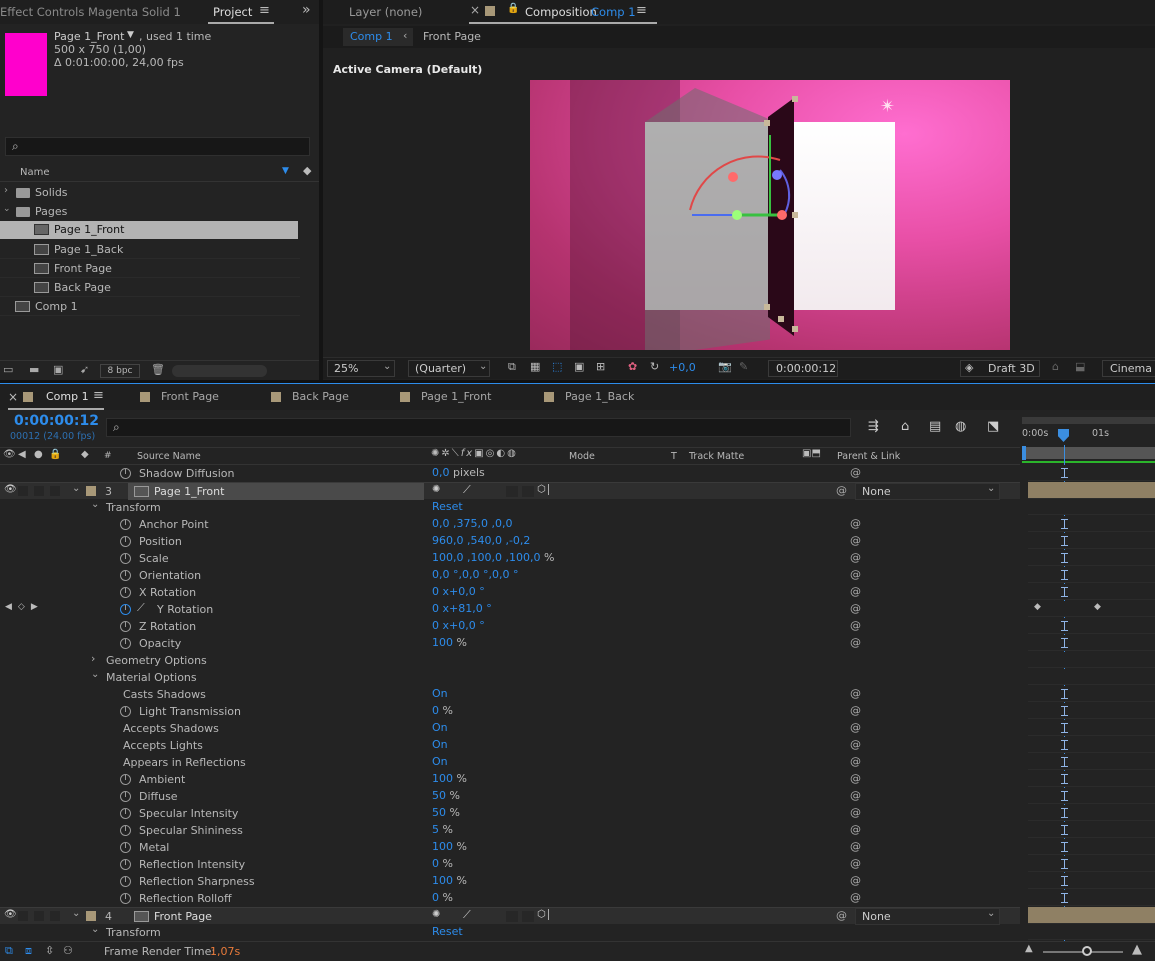 This screenshot has width=1155, height=961. I want to click on layer-tab: Layer (none), so click(385, 12).